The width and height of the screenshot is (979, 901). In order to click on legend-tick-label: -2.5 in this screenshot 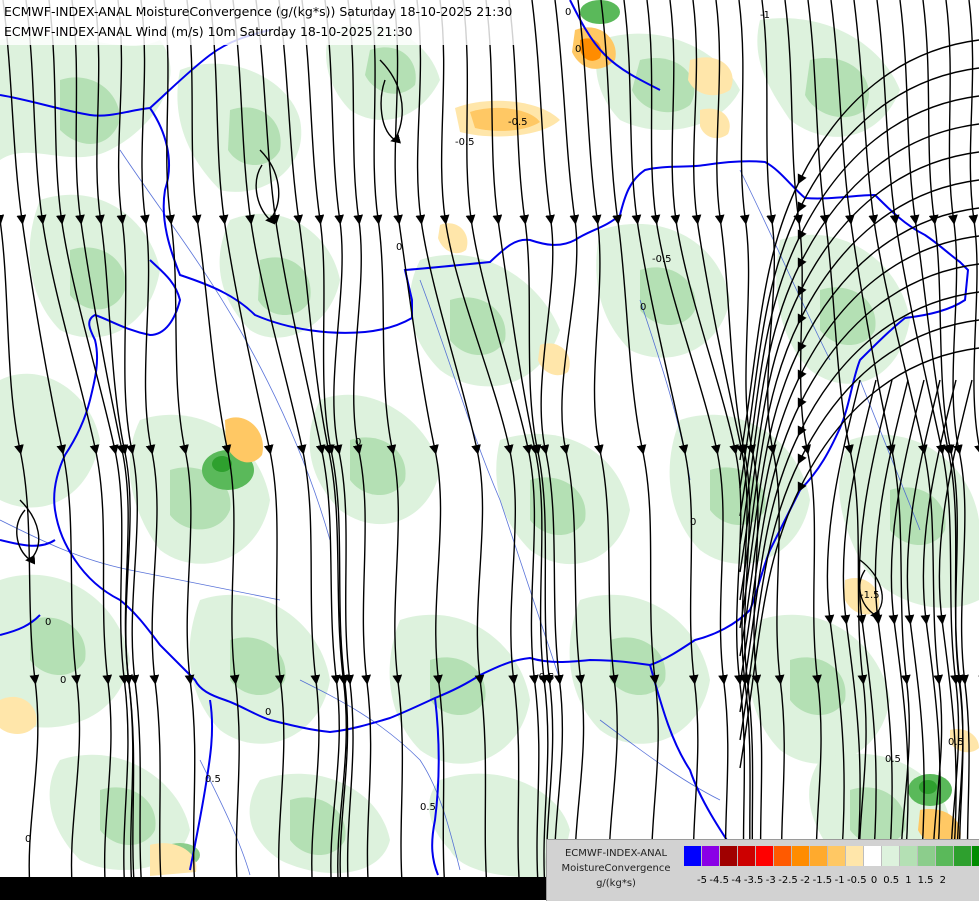, I will do `click(788, 880)`.